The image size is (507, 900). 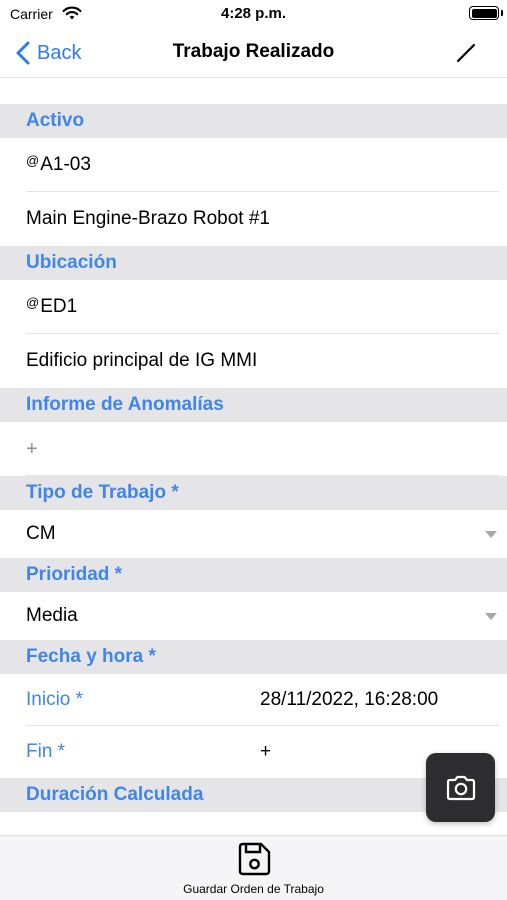 What do you see at coordinates (142, 360) in the screenshot?
I see `ubicacion-description: Edificio principal de IG MMI` at bounding box center [142, 360].